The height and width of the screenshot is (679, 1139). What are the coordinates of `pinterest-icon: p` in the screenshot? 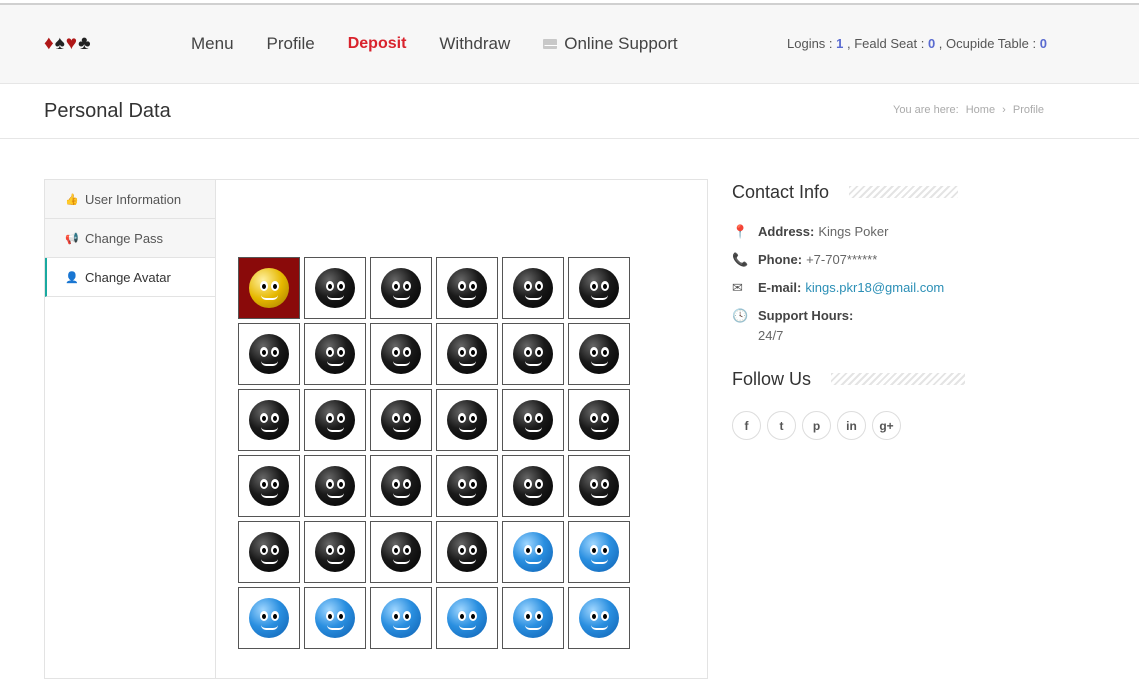 It's located at (816, 425).